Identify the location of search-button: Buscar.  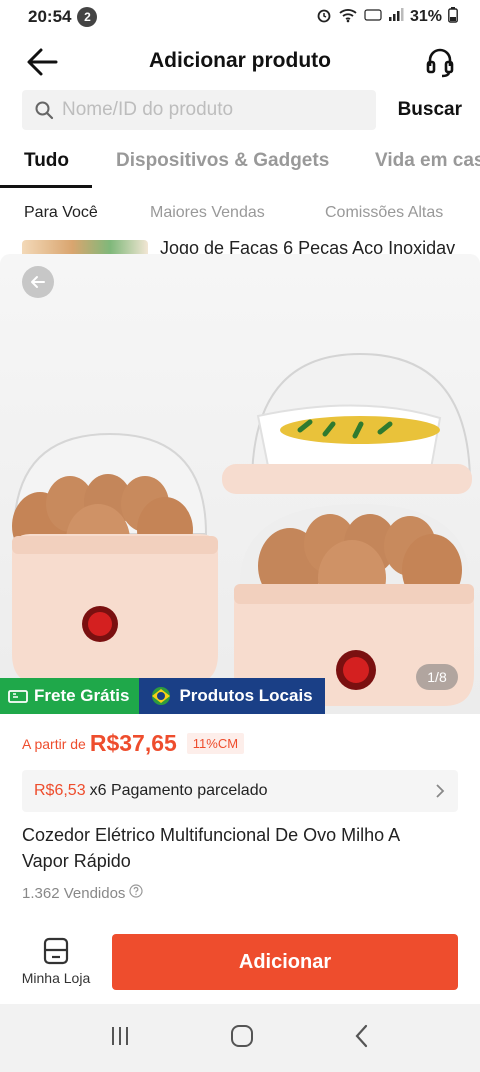
(430, 110).